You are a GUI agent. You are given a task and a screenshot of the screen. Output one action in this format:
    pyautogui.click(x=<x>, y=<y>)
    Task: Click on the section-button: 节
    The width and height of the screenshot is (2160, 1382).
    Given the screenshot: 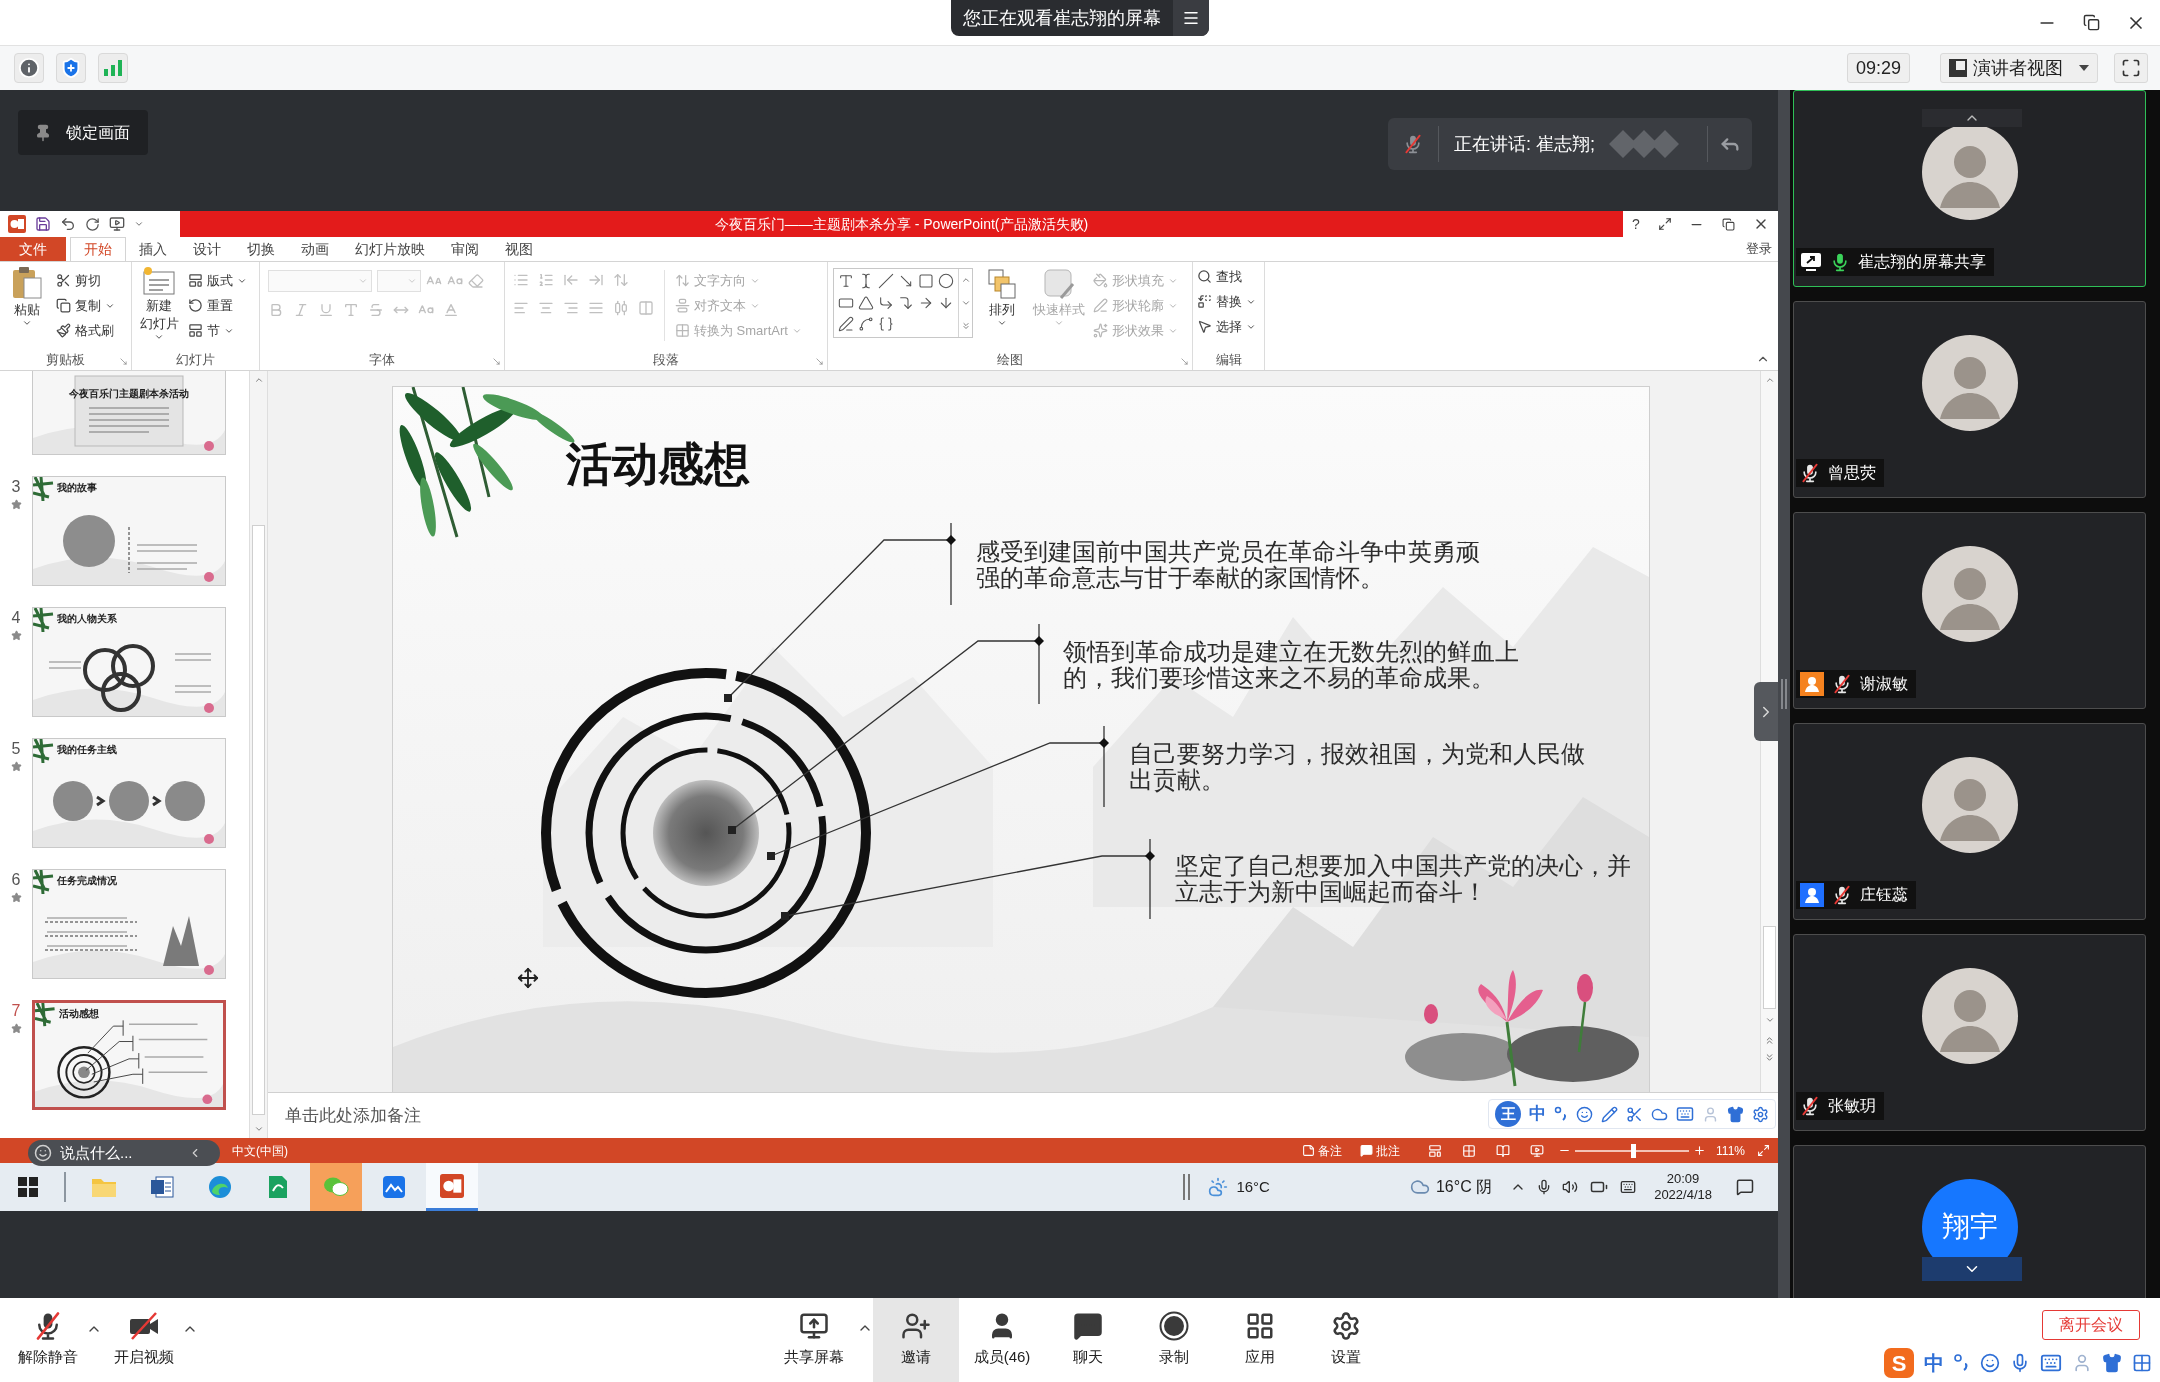 What is the action you would take?
    pyautogui.click(x=217, y=330)
    